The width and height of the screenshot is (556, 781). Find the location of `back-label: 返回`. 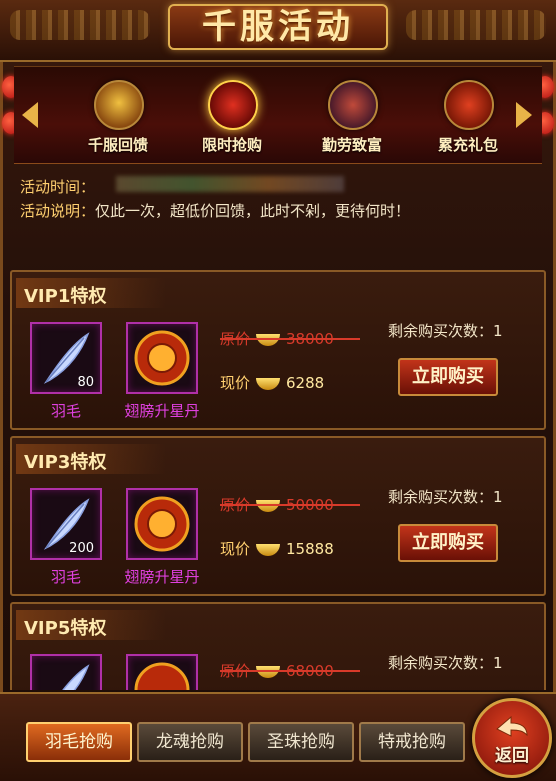

back-label: 返回 is located at coordinates (512, 756).